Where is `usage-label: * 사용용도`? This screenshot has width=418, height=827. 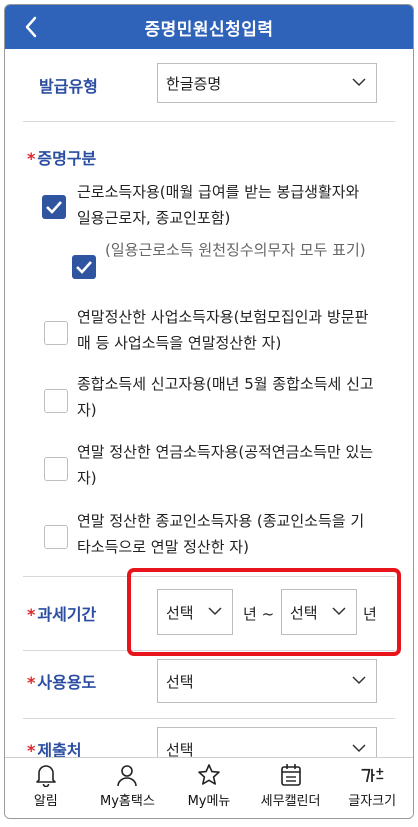
usage-label: * 사용용도 is located at coordinates (61, 681).